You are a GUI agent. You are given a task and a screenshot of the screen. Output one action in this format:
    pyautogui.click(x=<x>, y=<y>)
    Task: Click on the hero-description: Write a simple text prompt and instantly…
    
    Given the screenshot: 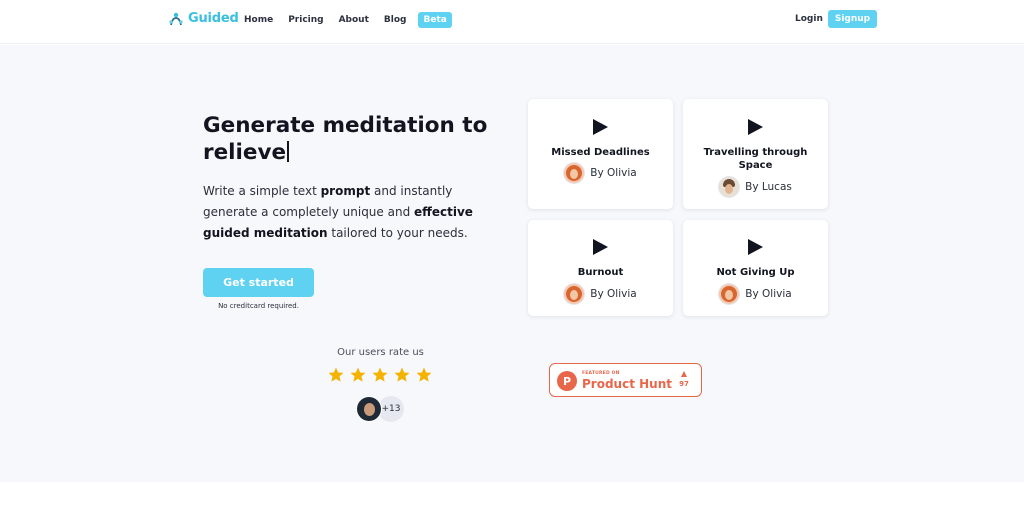 What is the action you would take?
    pyautogui.click(x=355, y=212)
    